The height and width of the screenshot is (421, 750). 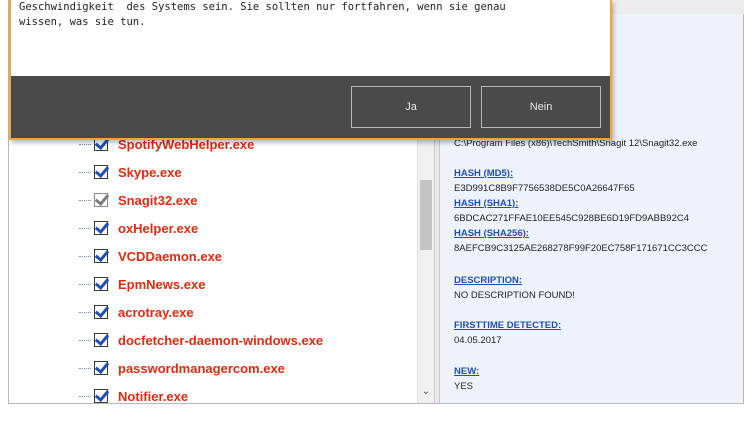 I want to click on list-item: oxHelper.exe, so click(x=146, y=228).